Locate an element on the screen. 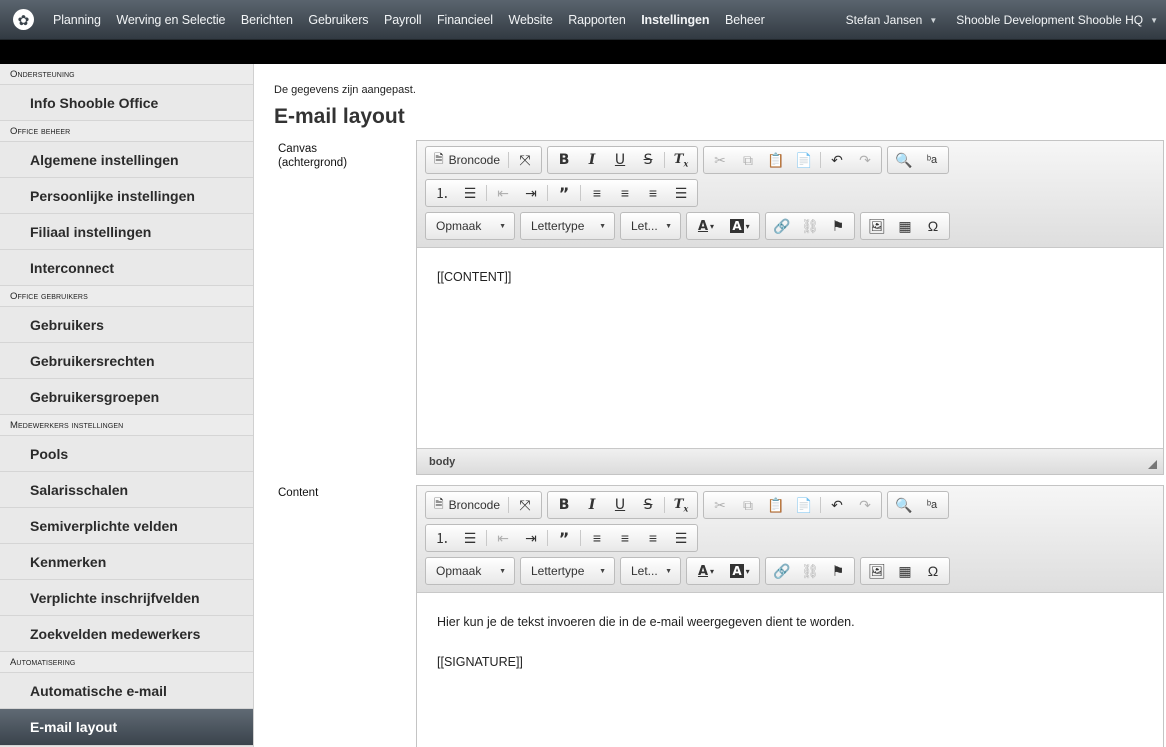 The height and width of the screenshot is (747, 1166). nav-item-berichten: Berichten is located at coordinates (267, 20).